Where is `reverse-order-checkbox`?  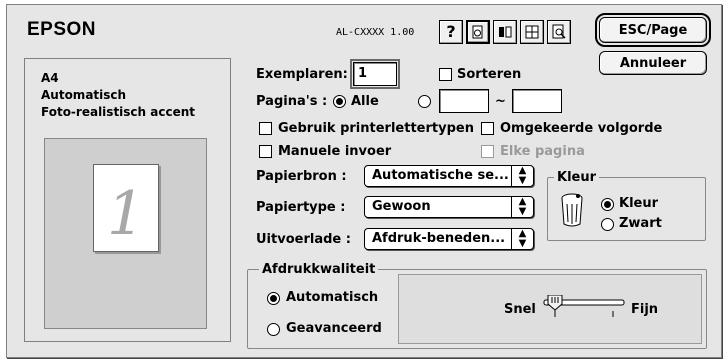
reverse-order-checkbox is located at coordinates (487, 128).